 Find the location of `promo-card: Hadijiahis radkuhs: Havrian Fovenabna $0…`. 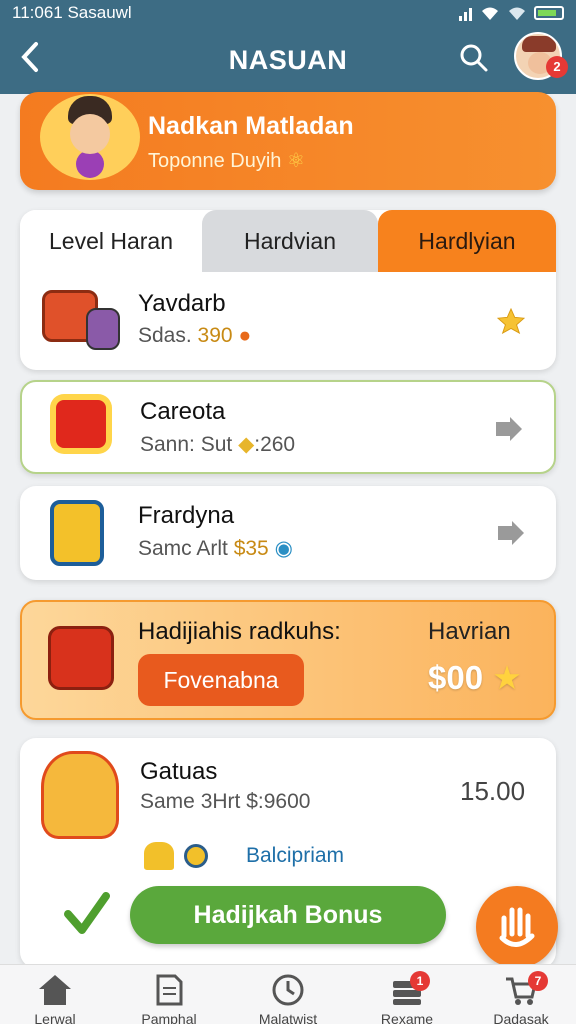

promo-card: Hadijiahis radkuhs: Havrian Fovenabna $0… is located at coordinates (288, 660).